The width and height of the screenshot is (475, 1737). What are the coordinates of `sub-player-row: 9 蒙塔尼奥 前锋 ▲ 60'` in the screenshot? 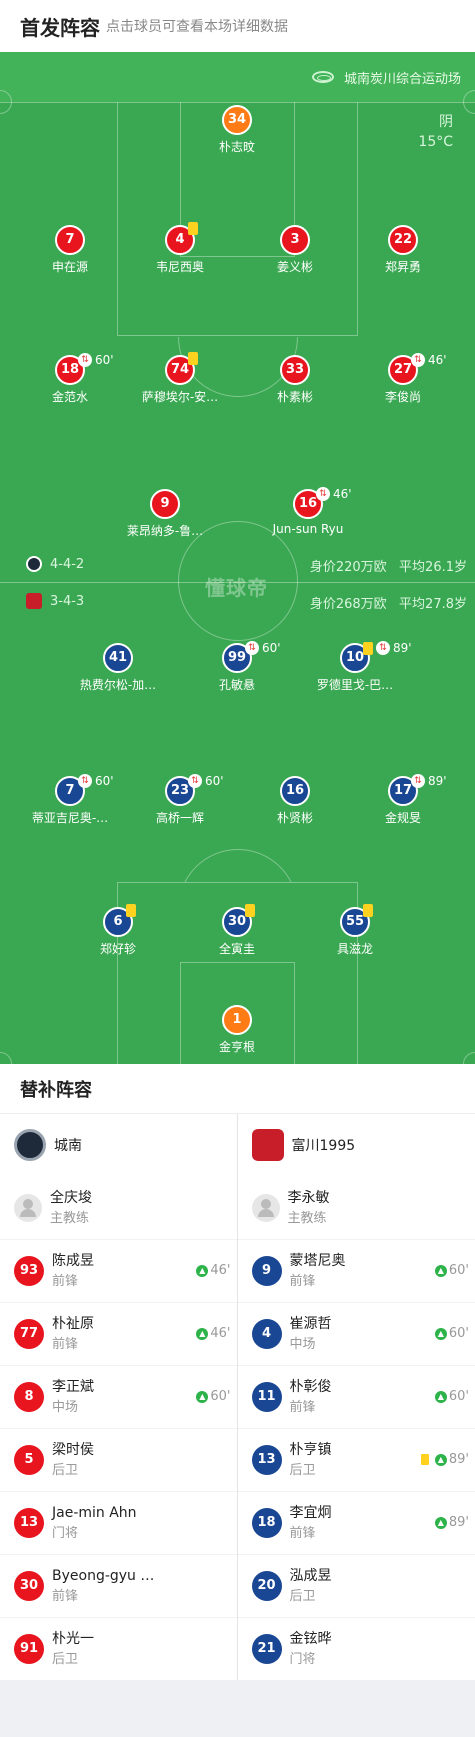 It's located at (356, 1270).